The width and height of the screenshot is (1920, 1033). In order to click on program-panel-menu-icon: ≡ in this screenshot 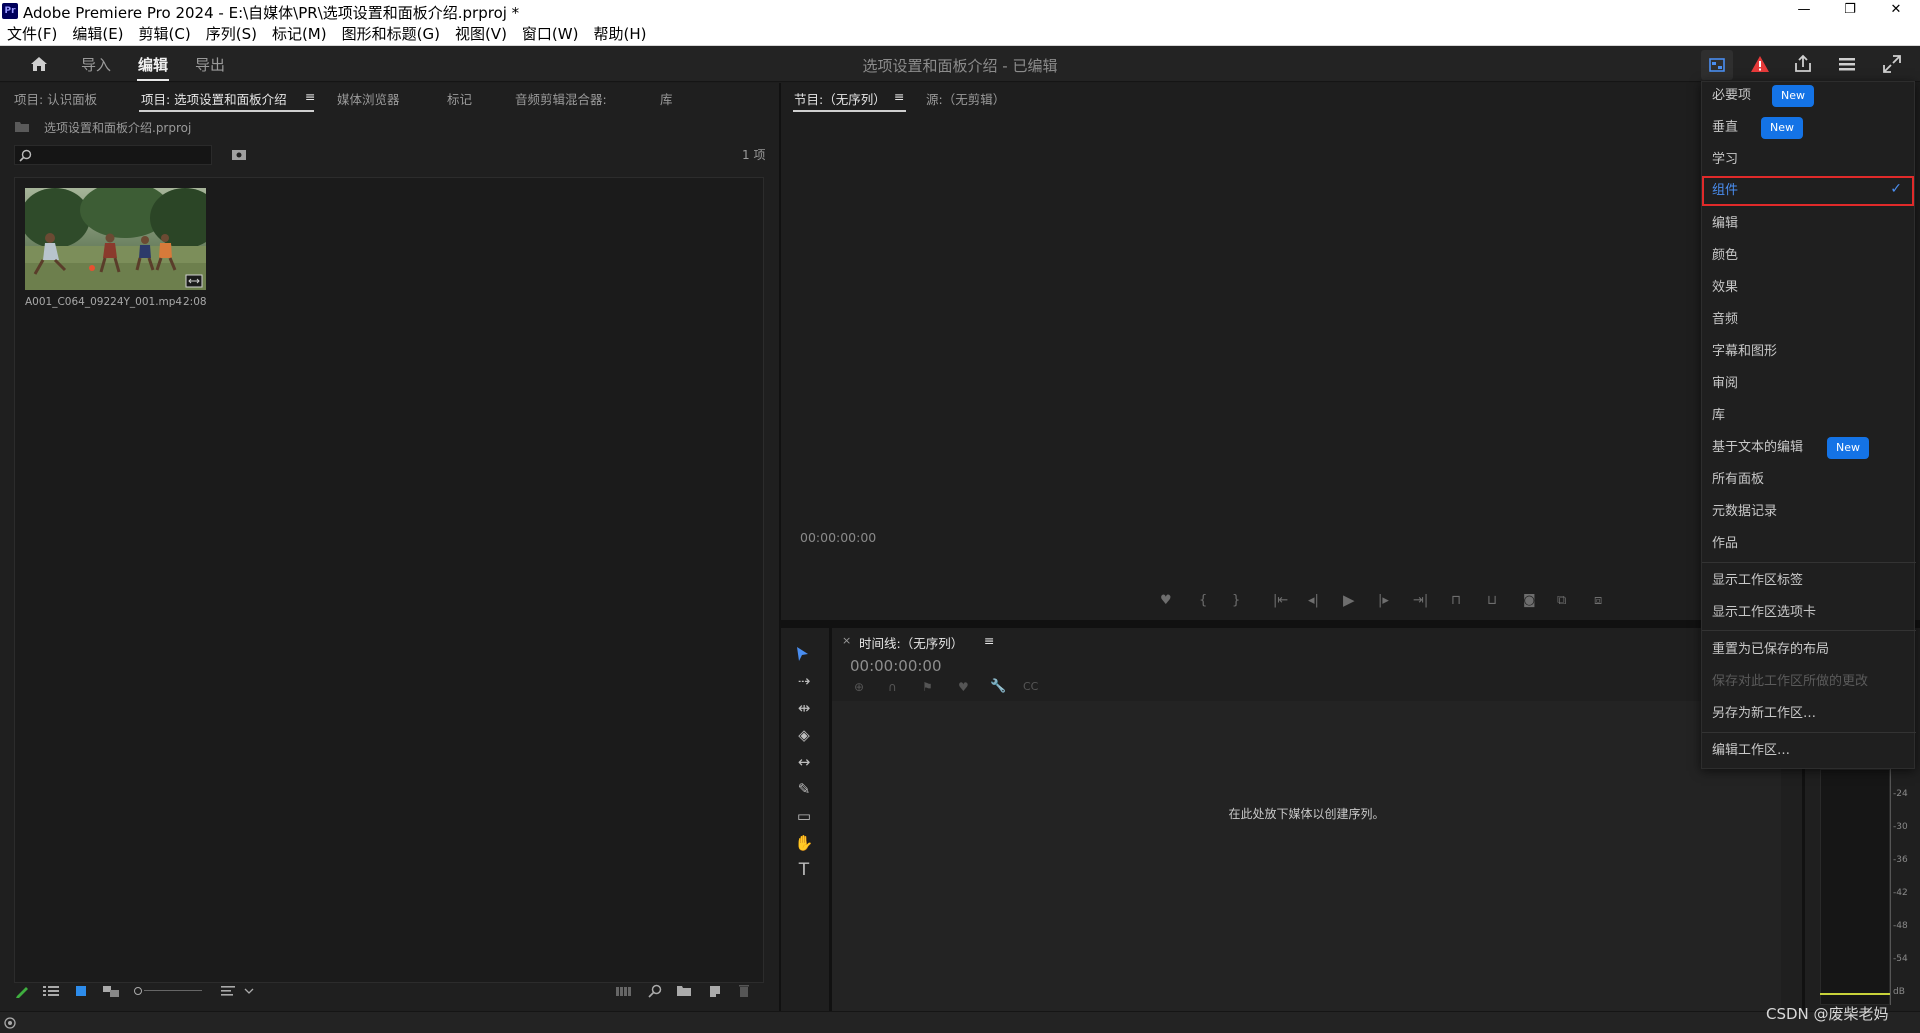, I will do `click(899, 96)`.